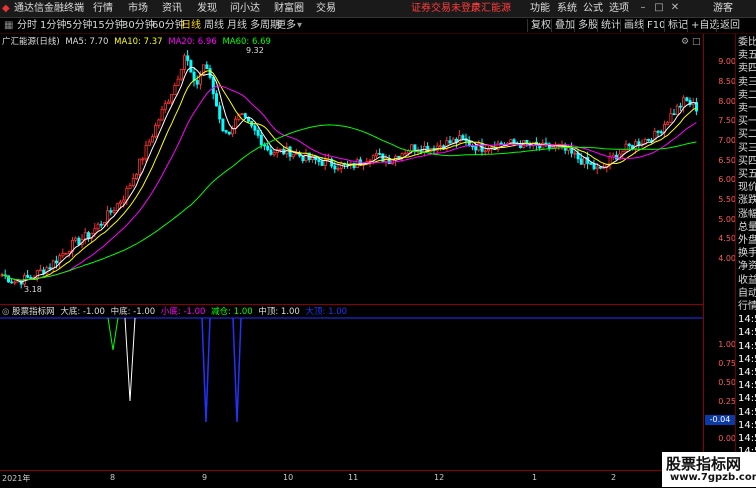 Image resolution: width=756 pixels, height=488 pixels. Describe the element at coordinates (540, 8) in the screenshot. I see `menu-gongneng: 功能` at that location.